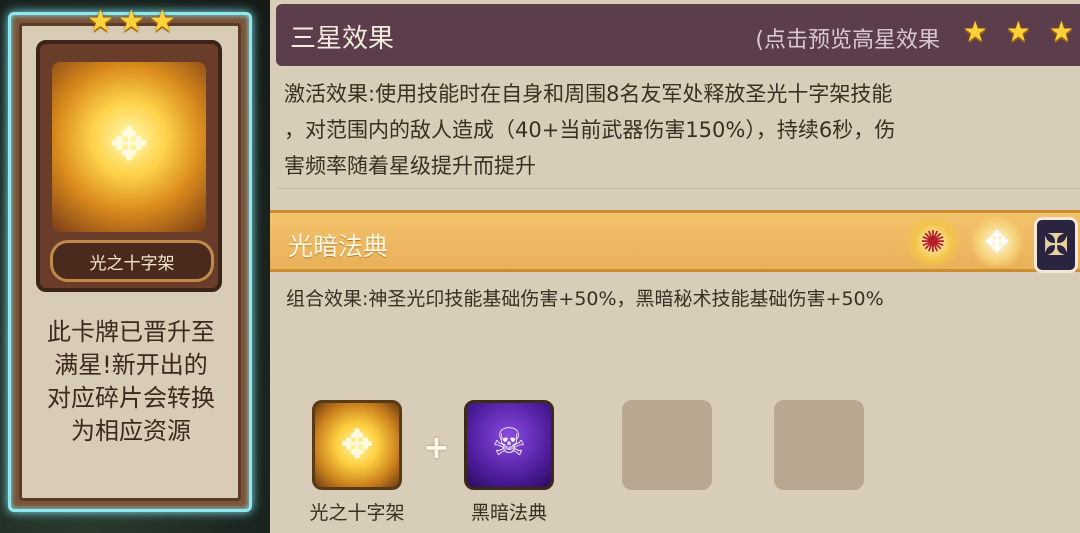  I want to click on card-art: ✥, so click(129, 147).